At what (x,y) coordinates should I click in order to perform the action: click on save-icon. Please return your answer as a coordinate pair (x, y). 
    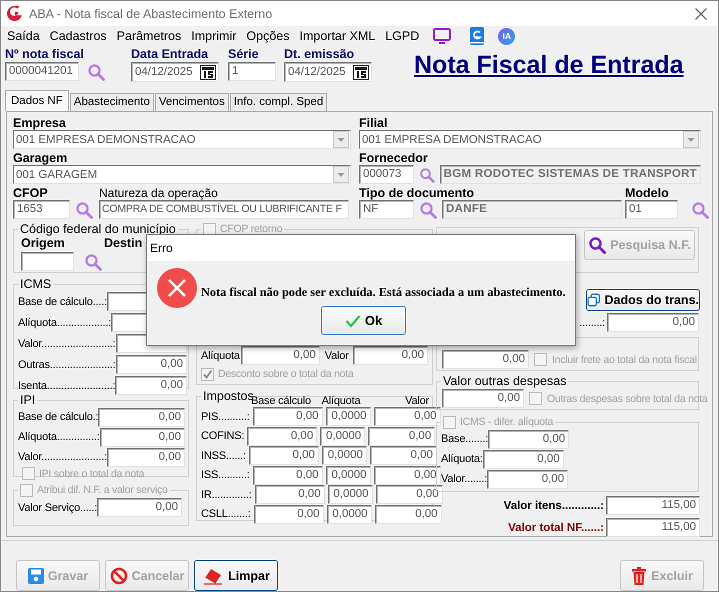
    Looking at the image, I should click on (36, 576).